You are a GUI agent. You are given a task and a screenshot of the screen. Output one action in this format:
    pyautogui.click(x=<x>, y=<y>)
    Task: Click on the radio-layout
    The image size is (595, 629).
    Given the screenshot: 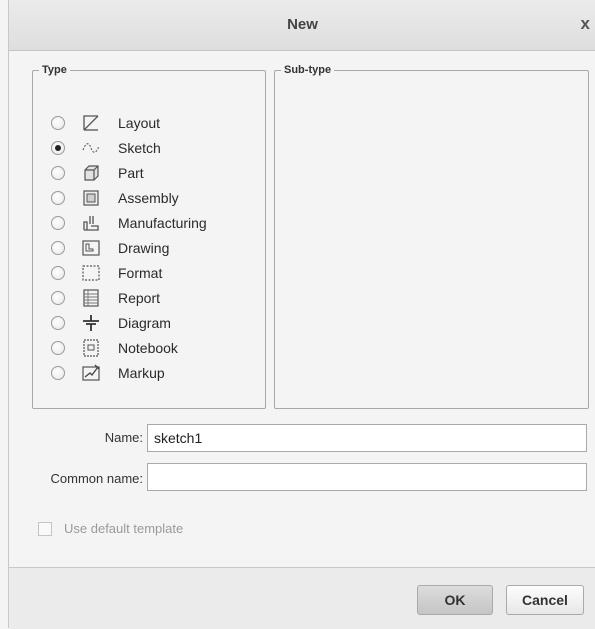 What is the action you would take?
    pyautogui.click(x=58, y=123)
    